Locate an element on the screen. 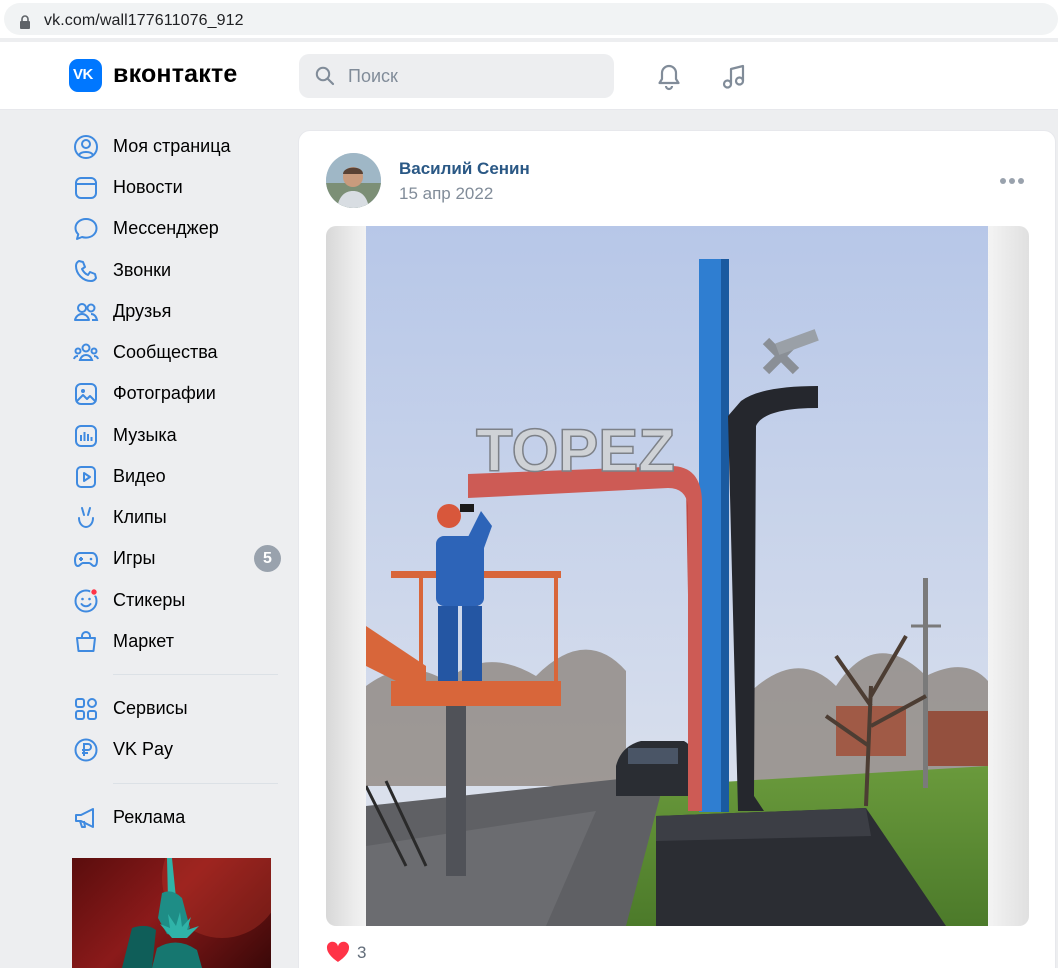 This screenshot has width=1058, height=968. vkpay-icon is located at coordinates (86, 750).